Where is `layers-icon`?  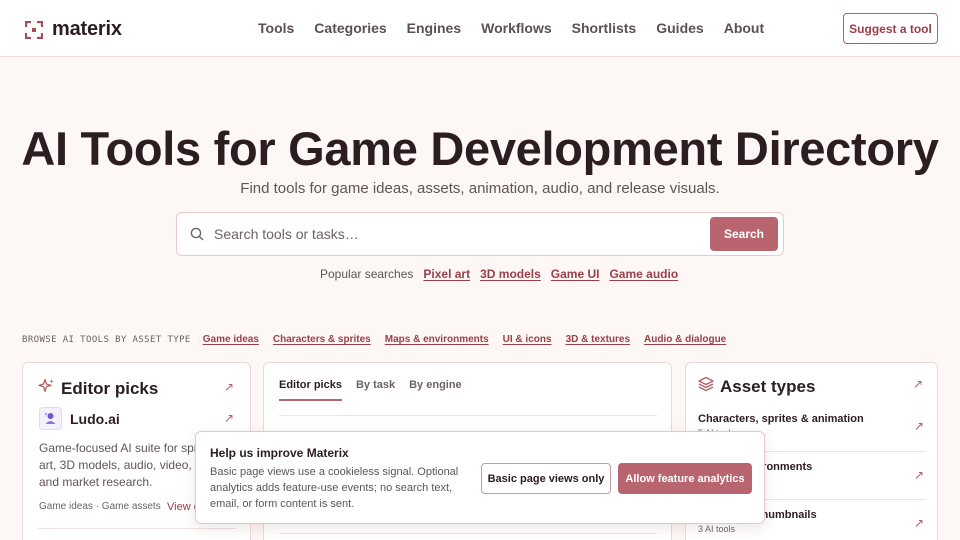
layers-icon is located at coordinates (706, 386).